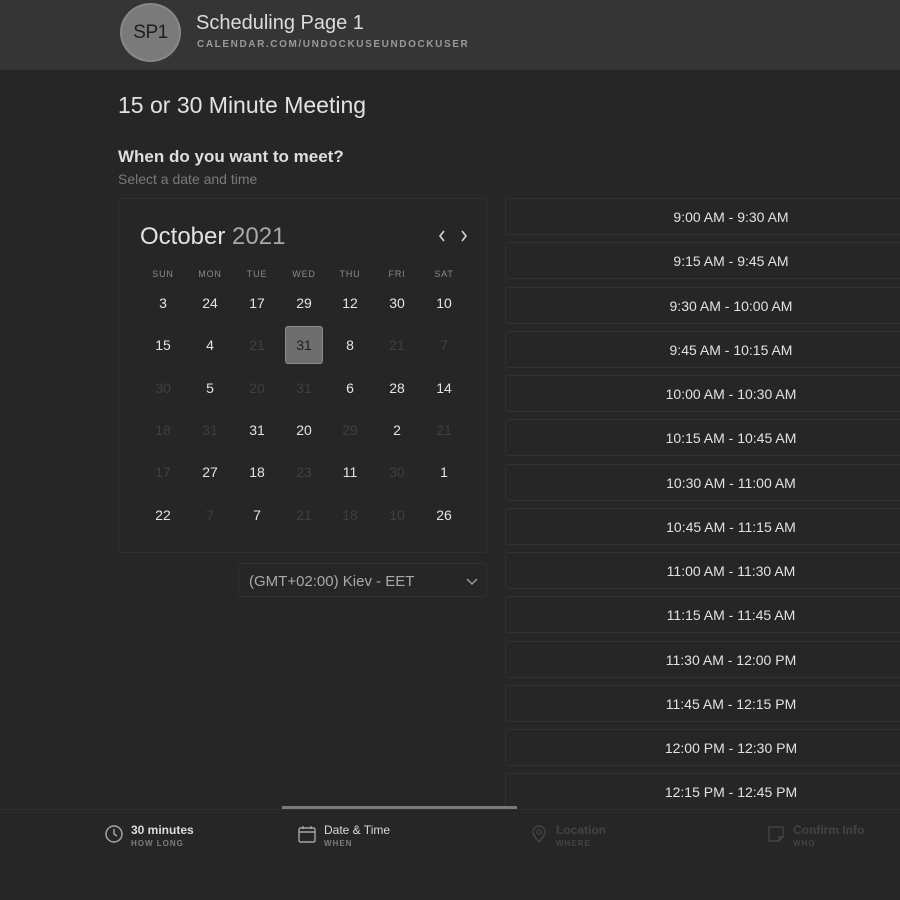 This screenshot has height=900, width=900. What do you see at coordinates (731, 571) in the screenshot?
I see `time-slot-label: 11:00 AM - 11:30 AM` at bounding box center [731, 571].